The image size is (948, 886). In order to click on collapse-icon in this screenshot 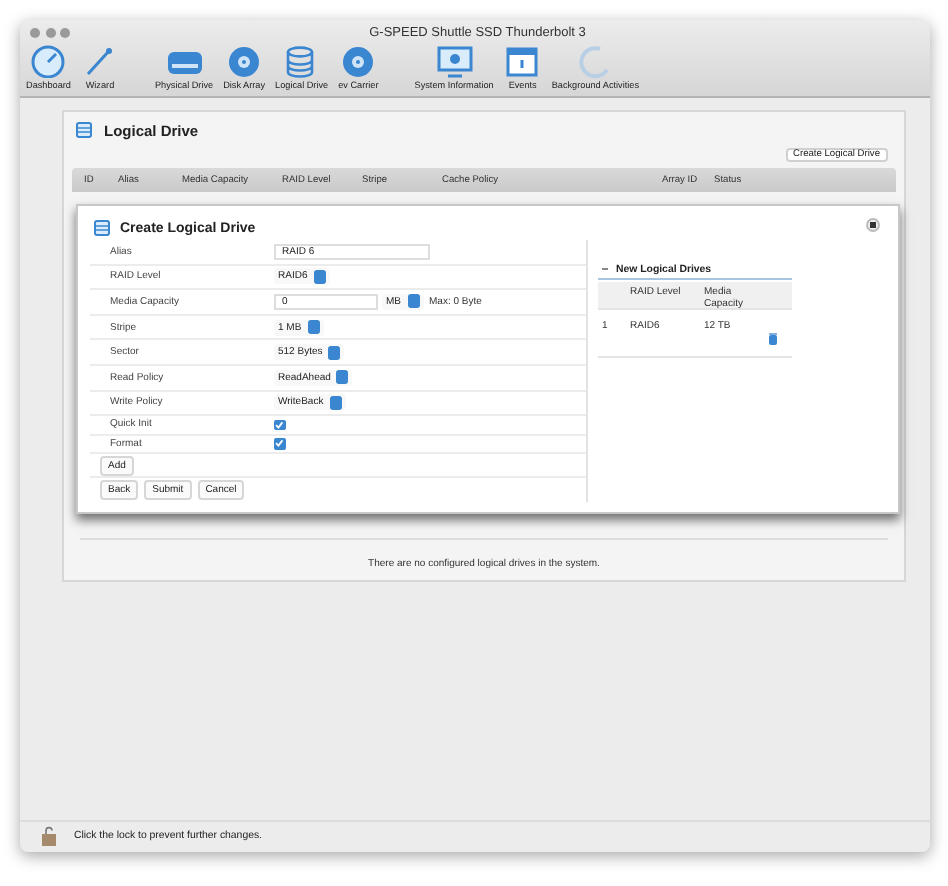, I will do `click(605, 269)`.